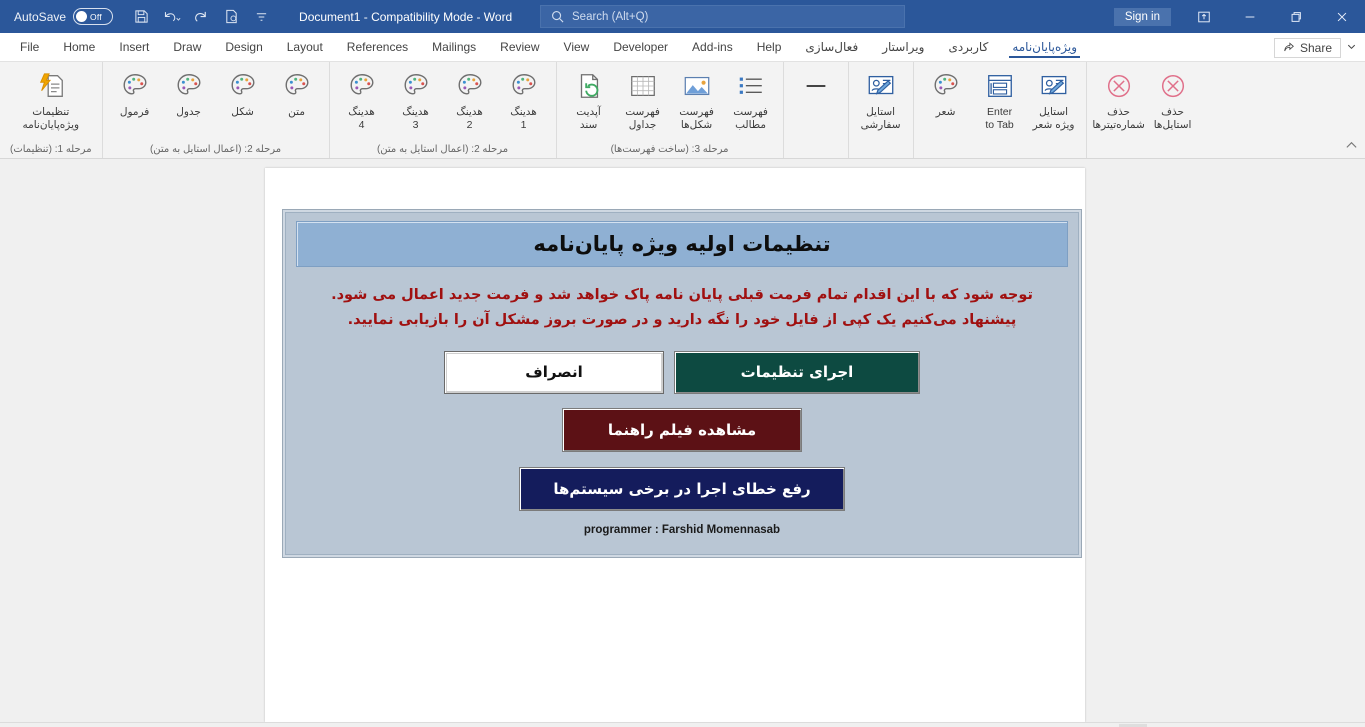 This screenshot has height=727, width=1365. What do you see at coordinates (406, 16) in the screenshot?
I see `document-title: Document1 - Compatibility Mode - Word` at bounding box center [406, 16].